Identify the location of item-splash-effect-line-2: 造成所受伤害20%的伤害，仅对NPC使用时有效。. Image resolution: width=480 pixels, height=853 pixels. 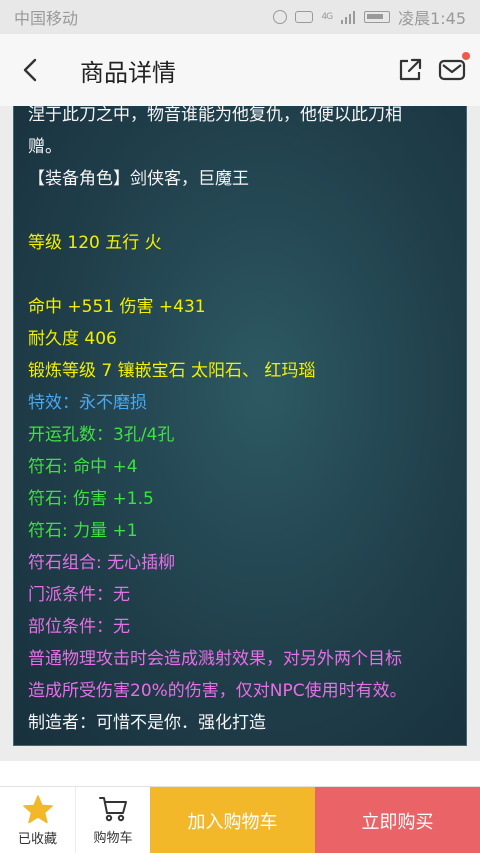
(217, 691).